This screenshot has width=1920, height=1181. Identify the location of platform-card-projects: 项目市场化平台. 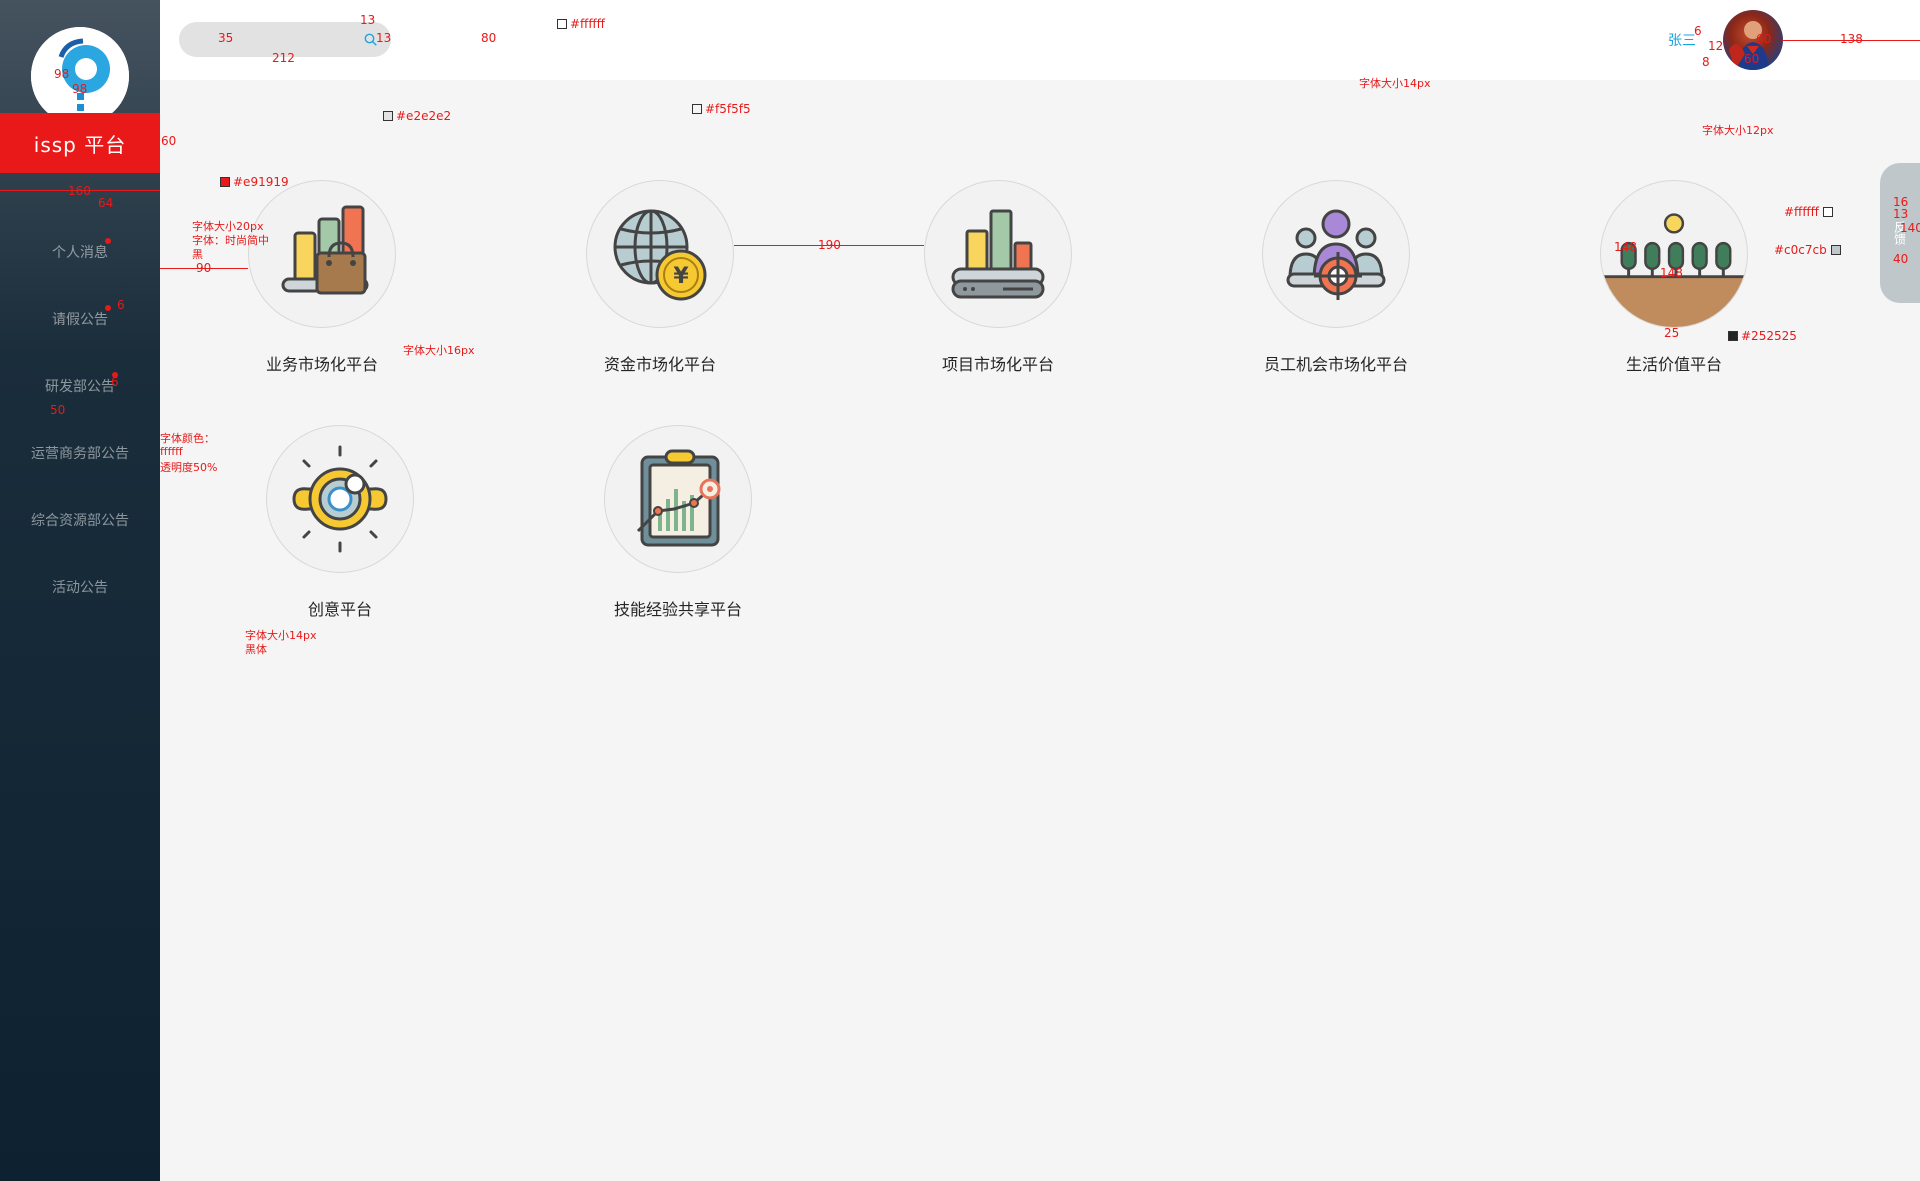
(998, 277).